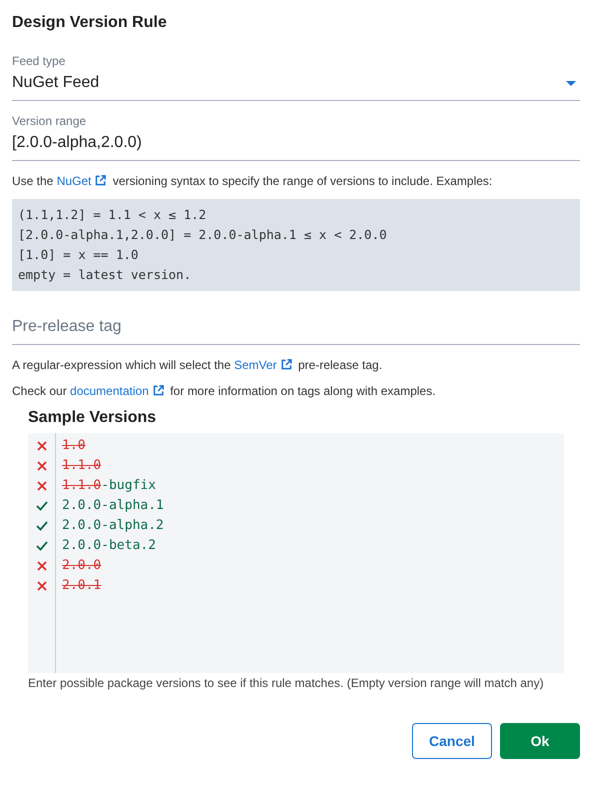 The width and height of the screenshot is (590, 810). Describe the element at coordinates (109, 546) in the screenshot. I see `version-line: 2.0.0-beta.2` at that location.